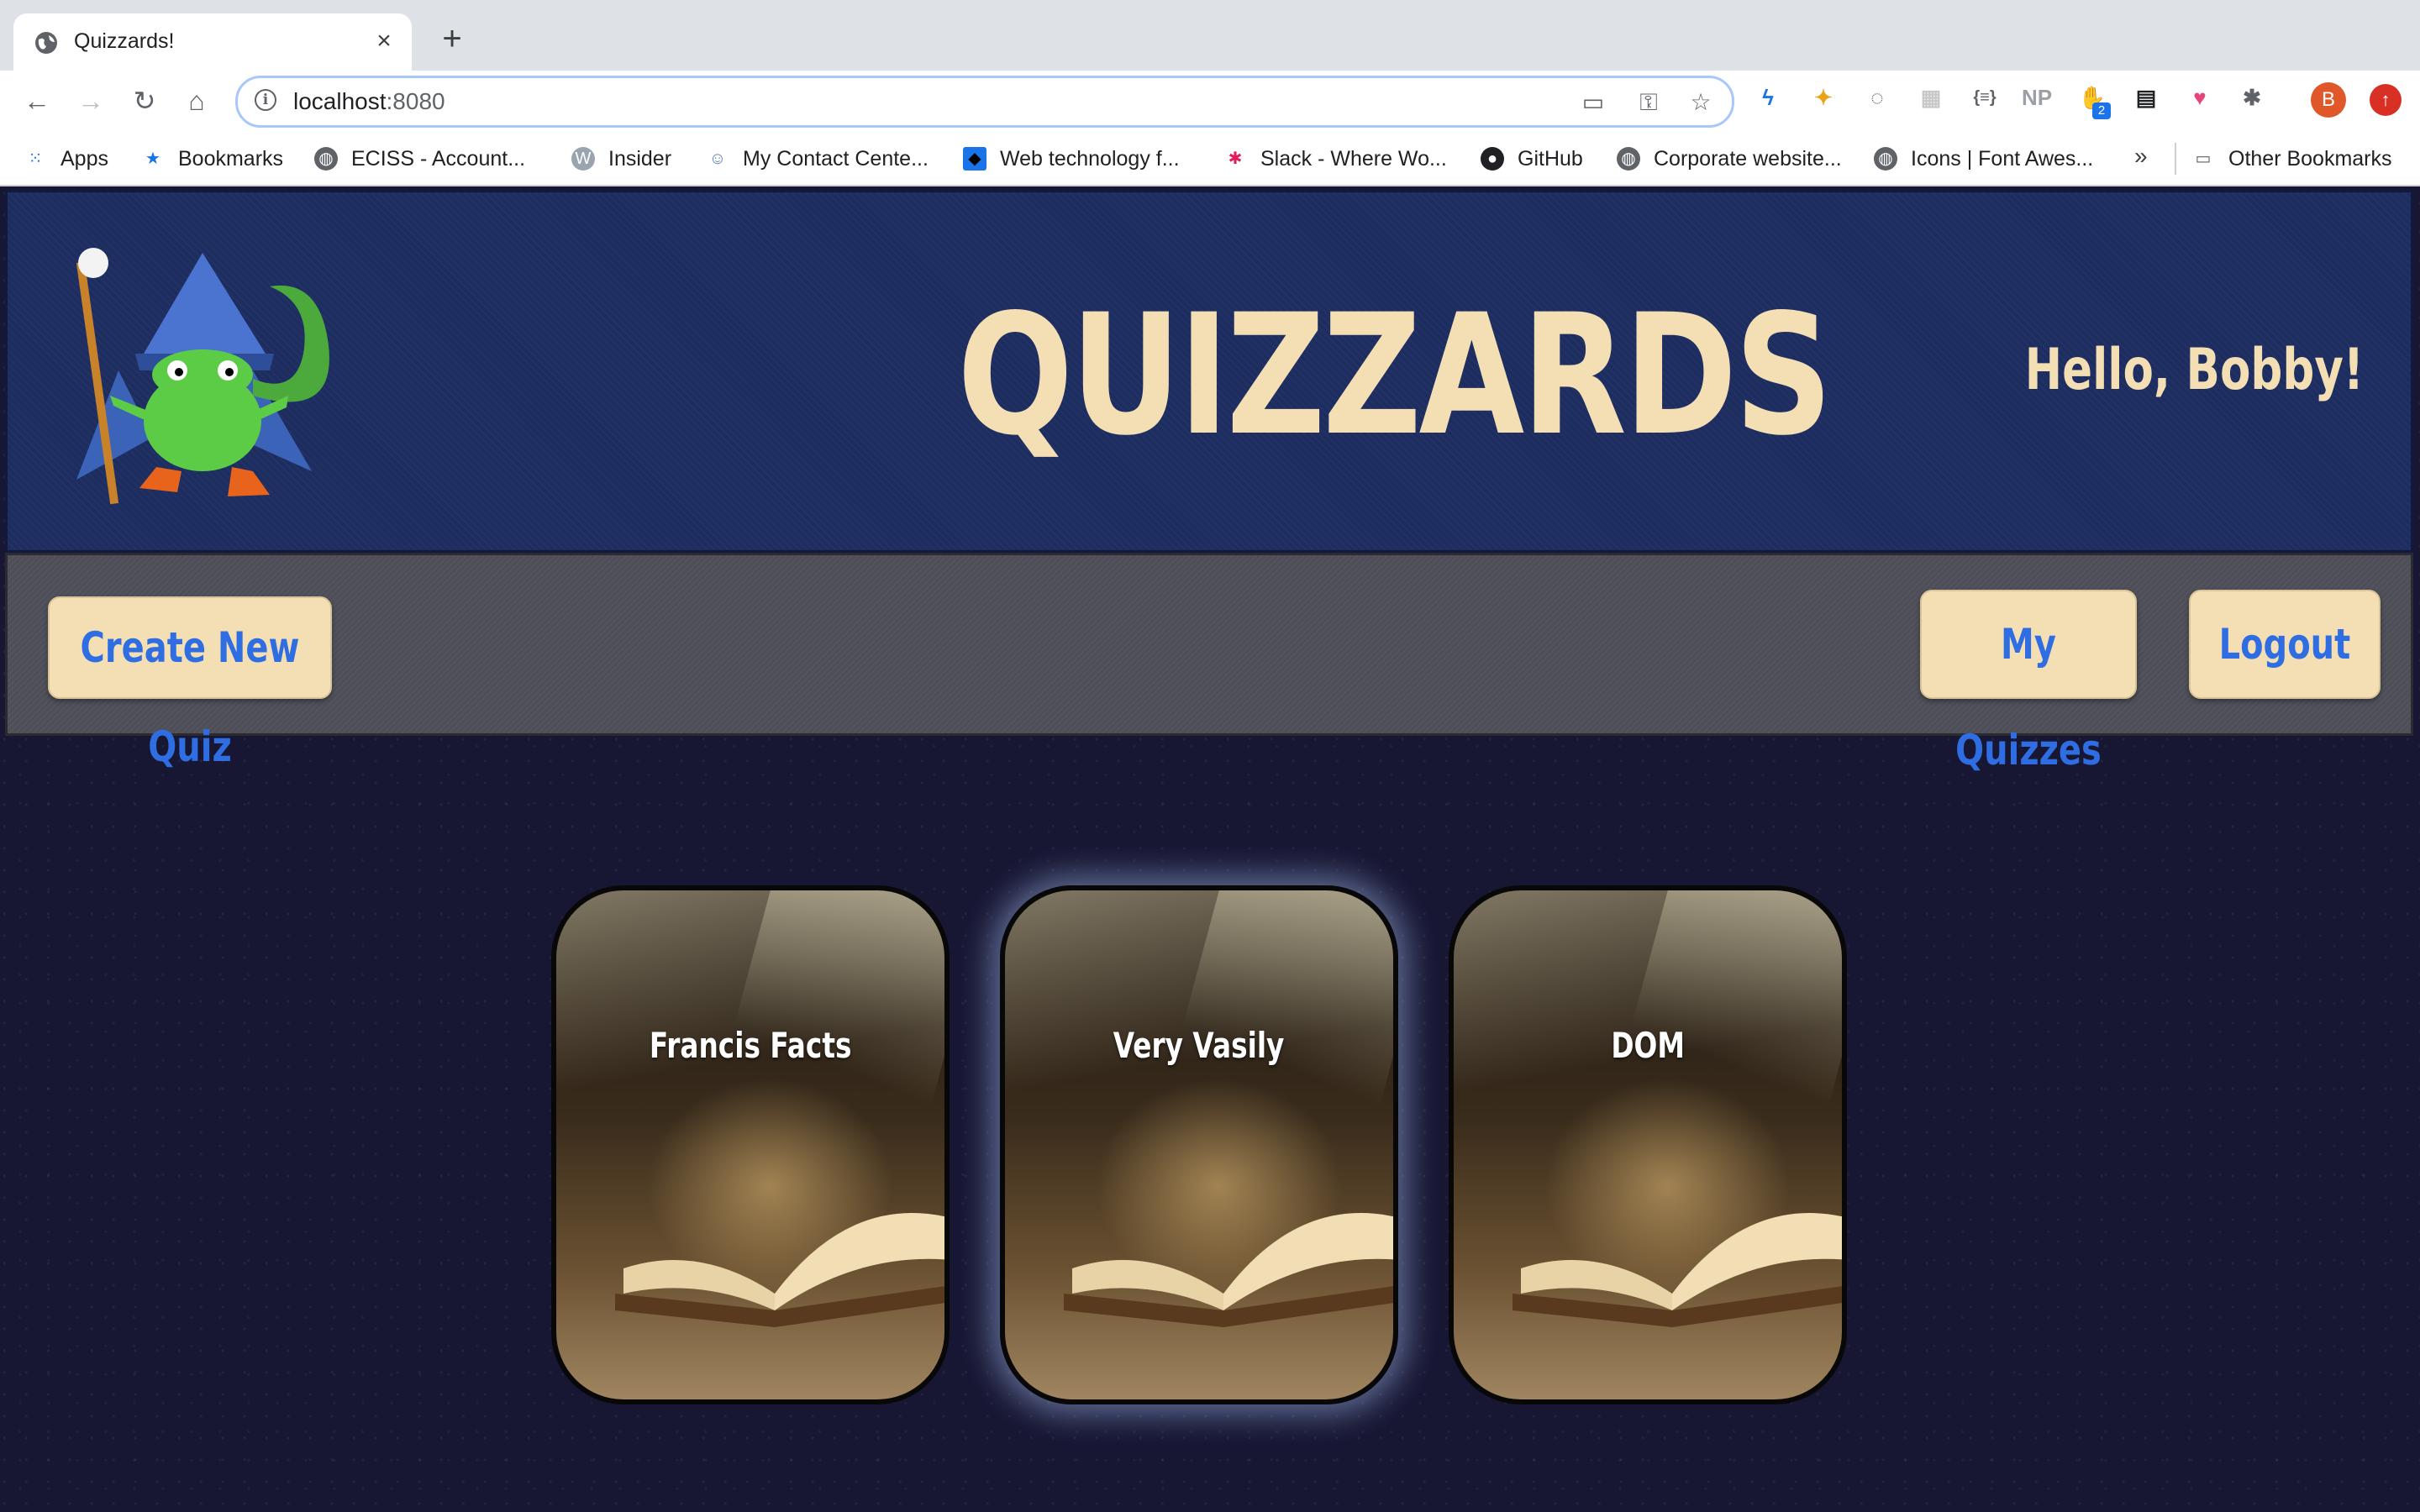 The width and height of the screenshot is (2420, 1512). What do you see at coordinates (2141, 156) in the screenshot?
I see `more-bookmarks-button: »` at bounding box center [2141, 156].